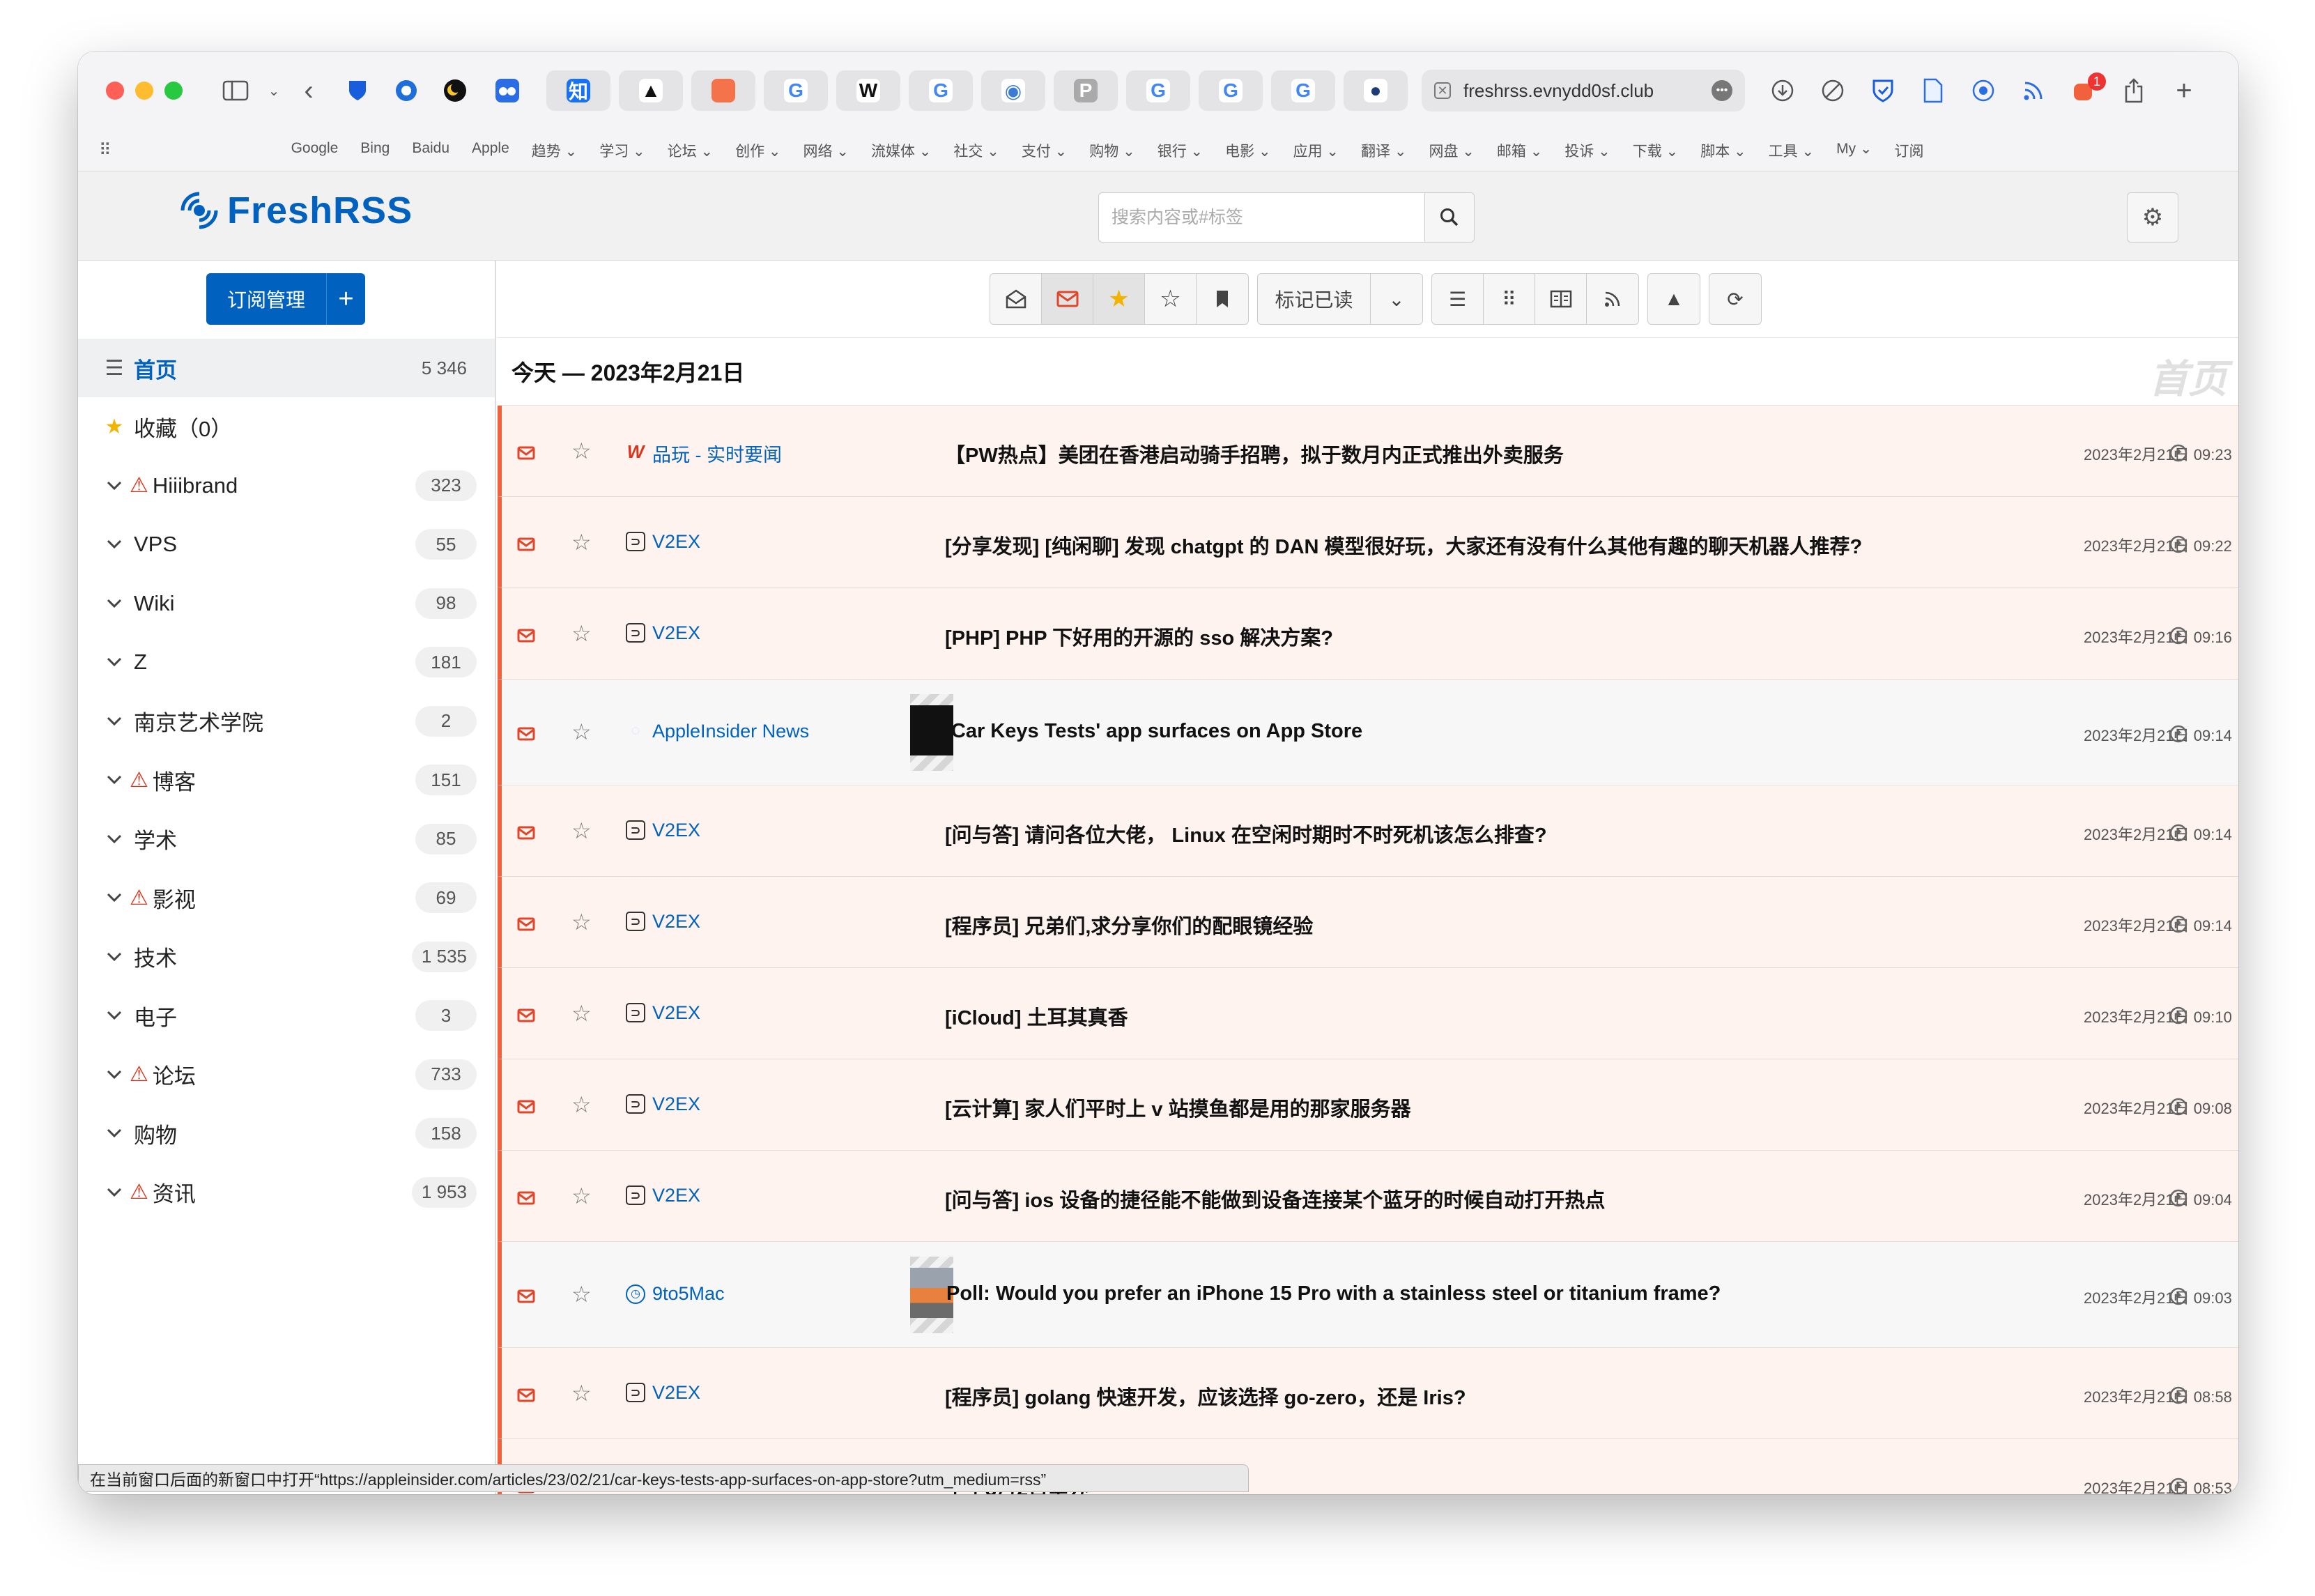 This screenshot has width=2315, height=1596. What do you see at coordinates (901, 150) in the screenshot?
I see `bookmark-item: 流媒体 ⌄` at bounding box center [901, 150].